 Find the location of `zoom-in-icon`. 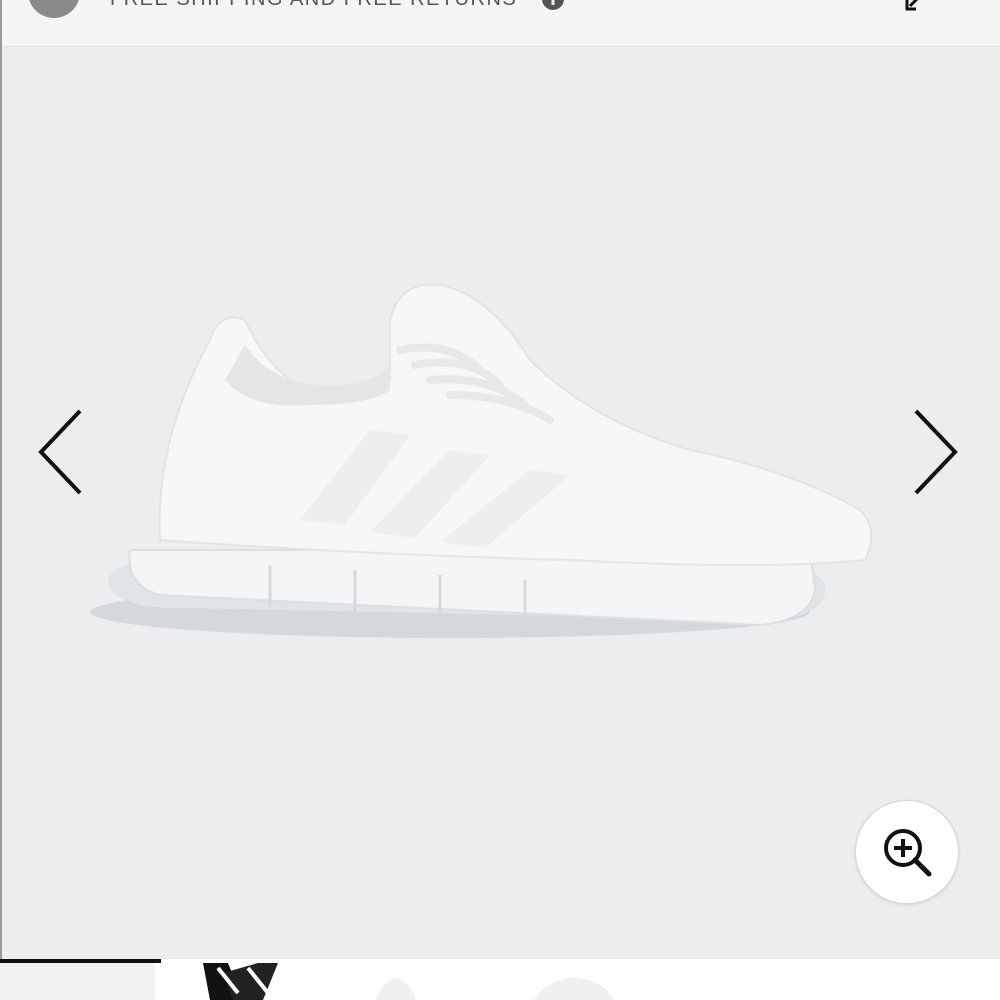

zoom-in-icon is located at coordinates (908, 853).